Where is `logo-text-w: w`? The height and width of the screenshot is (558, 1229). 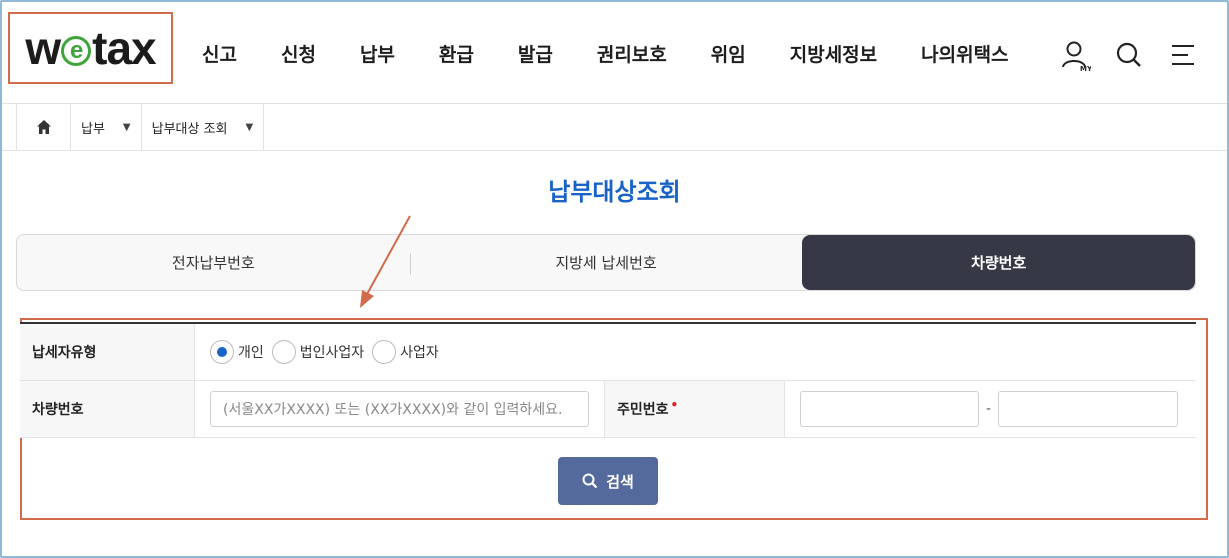
logo-text-w: w is located at coordinates (43, 48).